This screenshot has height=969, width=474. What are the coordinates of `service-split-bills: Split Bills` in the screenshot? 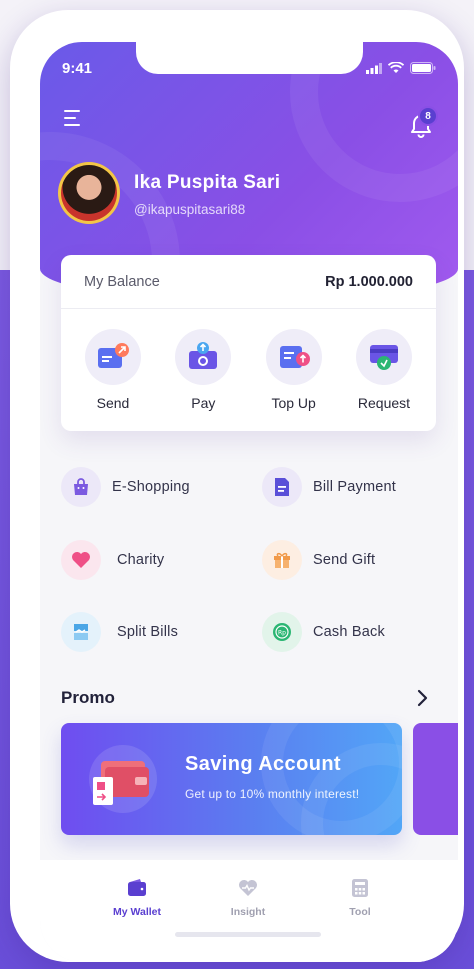 It's located at (119, 632).